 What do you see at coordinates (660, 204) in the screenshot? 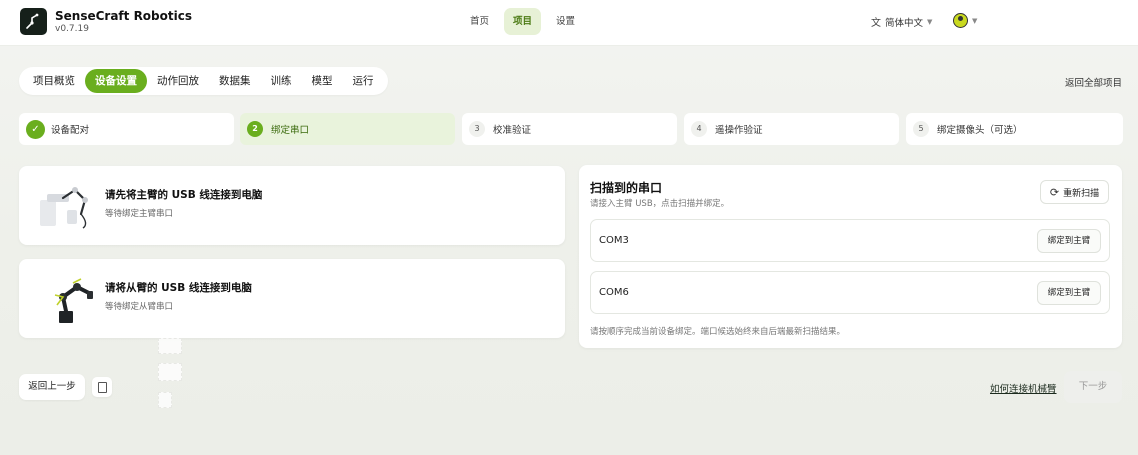
I see `panel-subtitle: 请接入主臂 USB，点击扫描并绑定。` at bounding box center [660, 204].